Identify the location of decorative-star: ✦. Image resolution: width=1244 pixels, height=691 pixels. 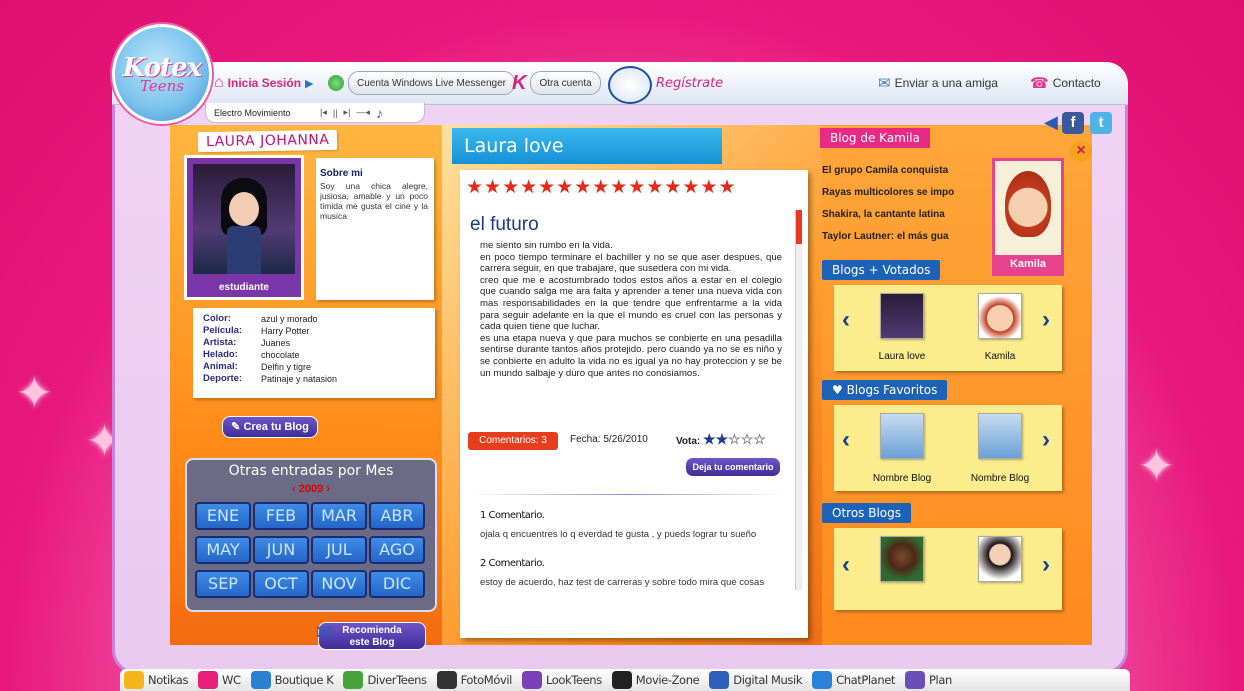
(1156, 466).